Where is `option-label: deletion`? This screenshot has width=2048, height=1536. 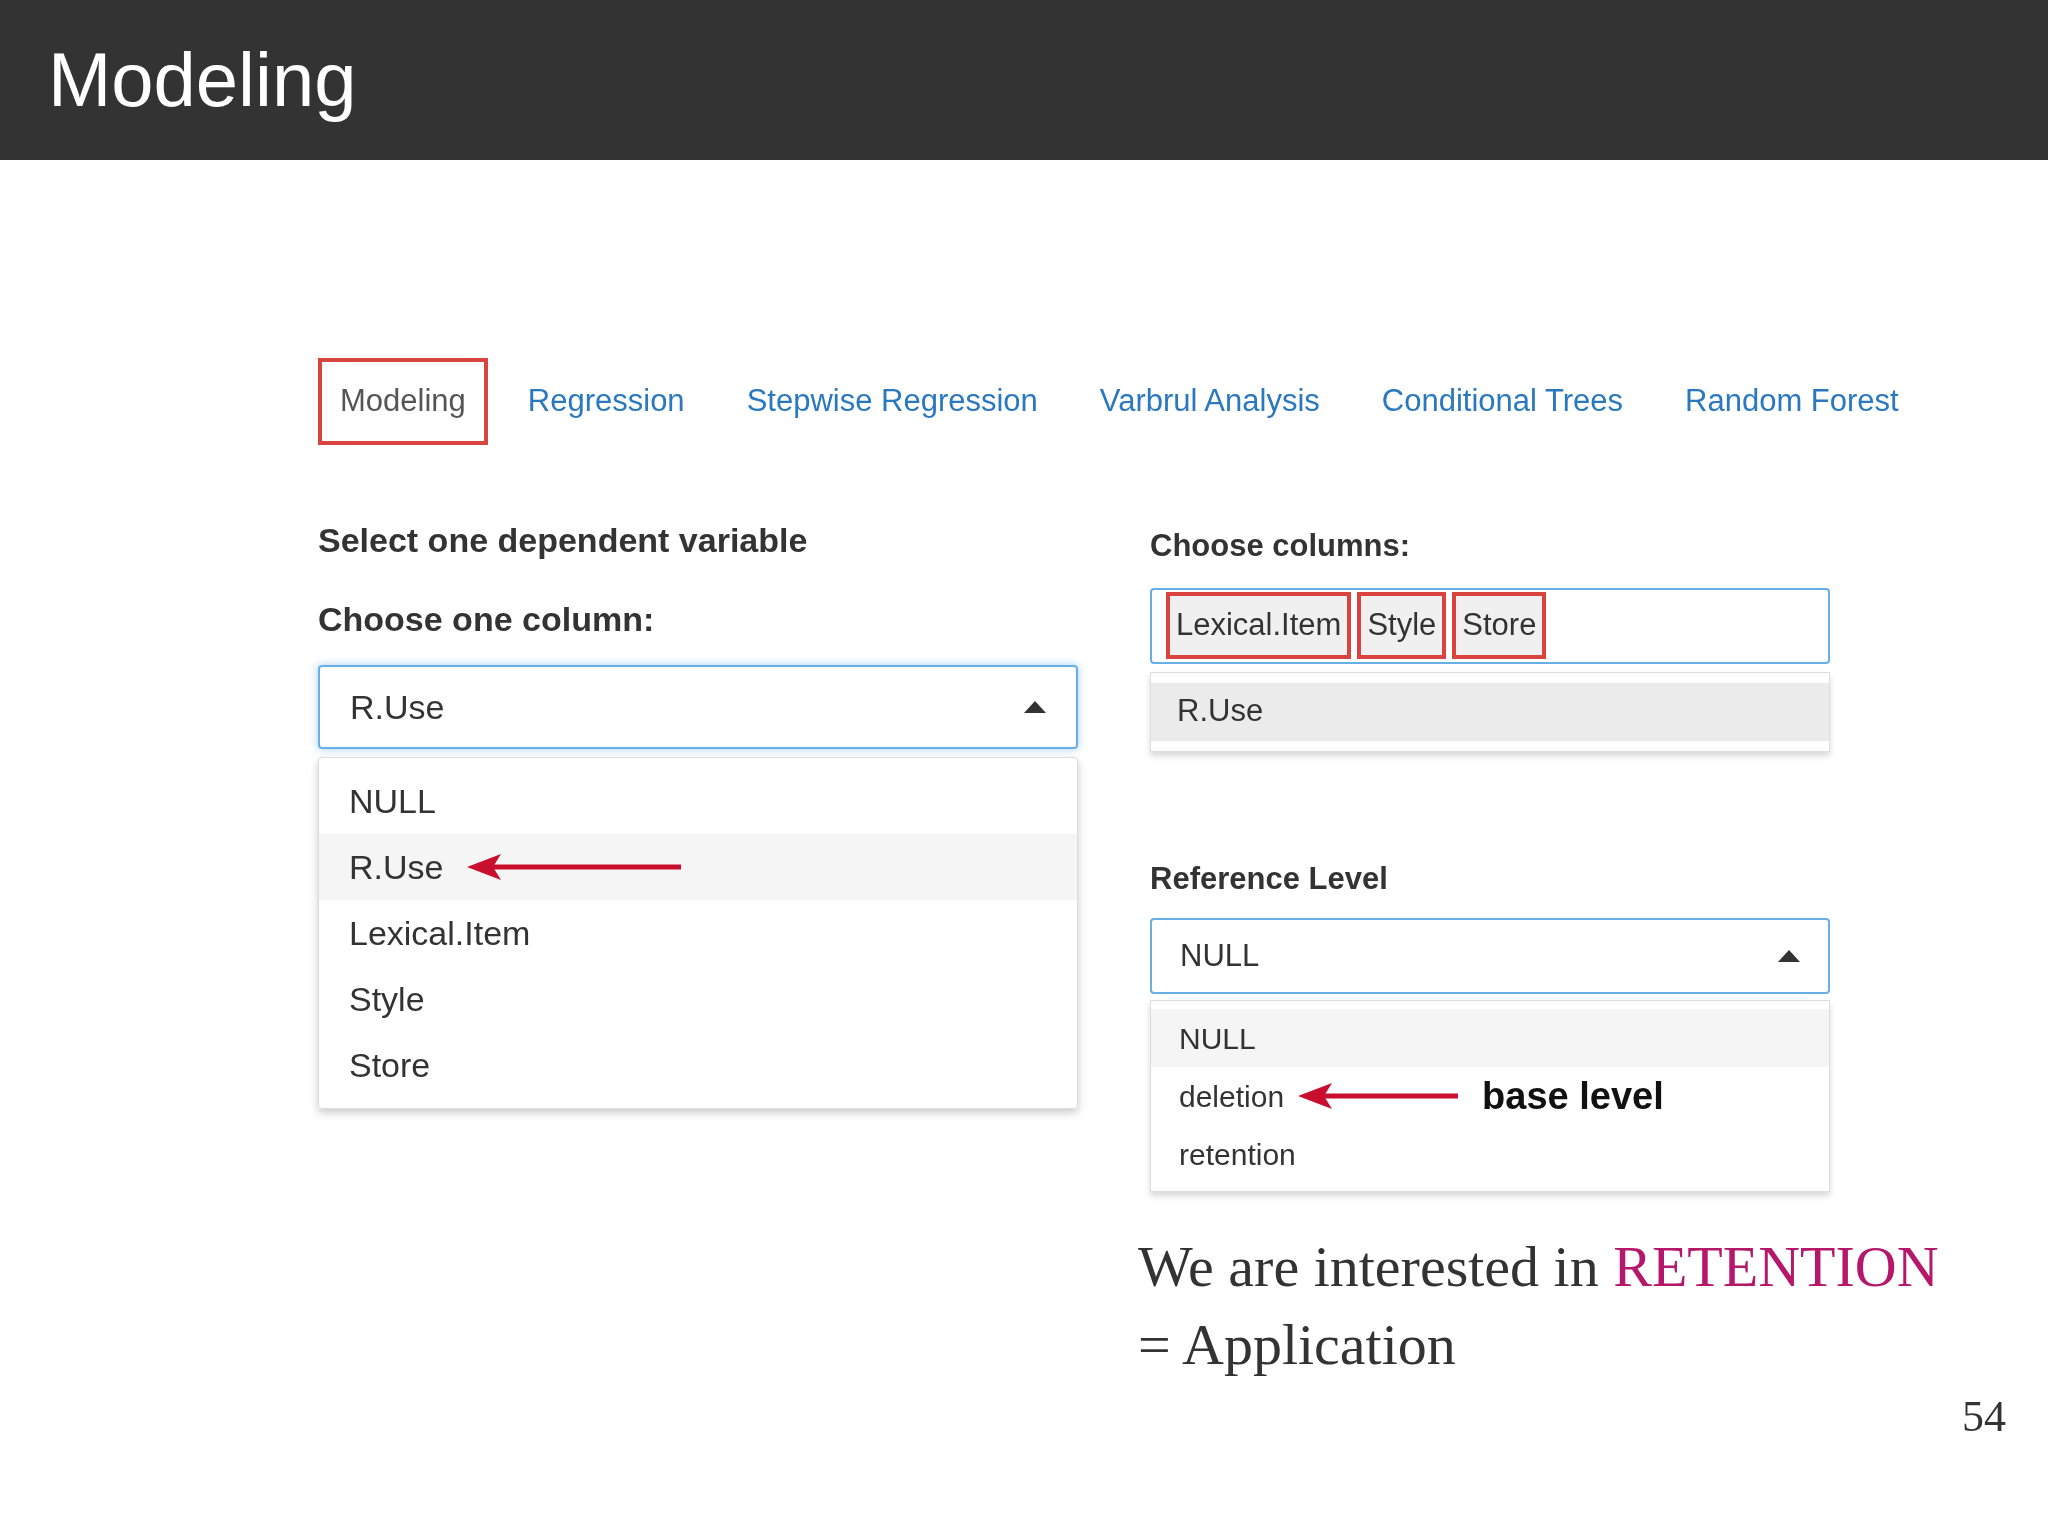 option-label: deletion is located at coordinates (1232, 1096).